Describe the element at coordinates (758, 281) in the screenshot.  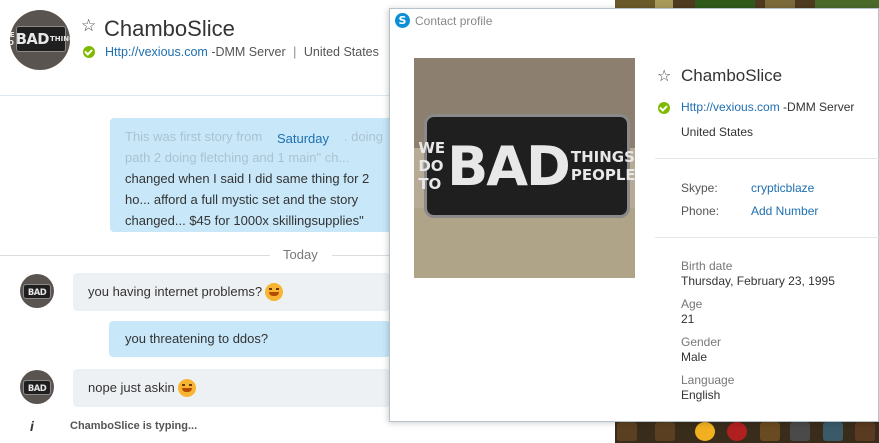
I see `birth-date-value: Thursday, February 23, 1995` at that location.